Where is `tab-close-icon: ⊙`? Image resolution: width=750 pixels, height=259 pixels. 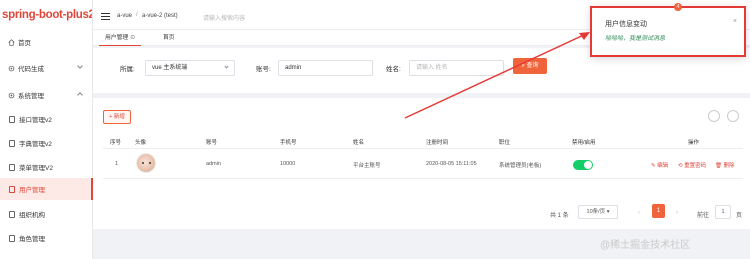
tab-close-icon: ⊙ is located at coordinates (132, 38).